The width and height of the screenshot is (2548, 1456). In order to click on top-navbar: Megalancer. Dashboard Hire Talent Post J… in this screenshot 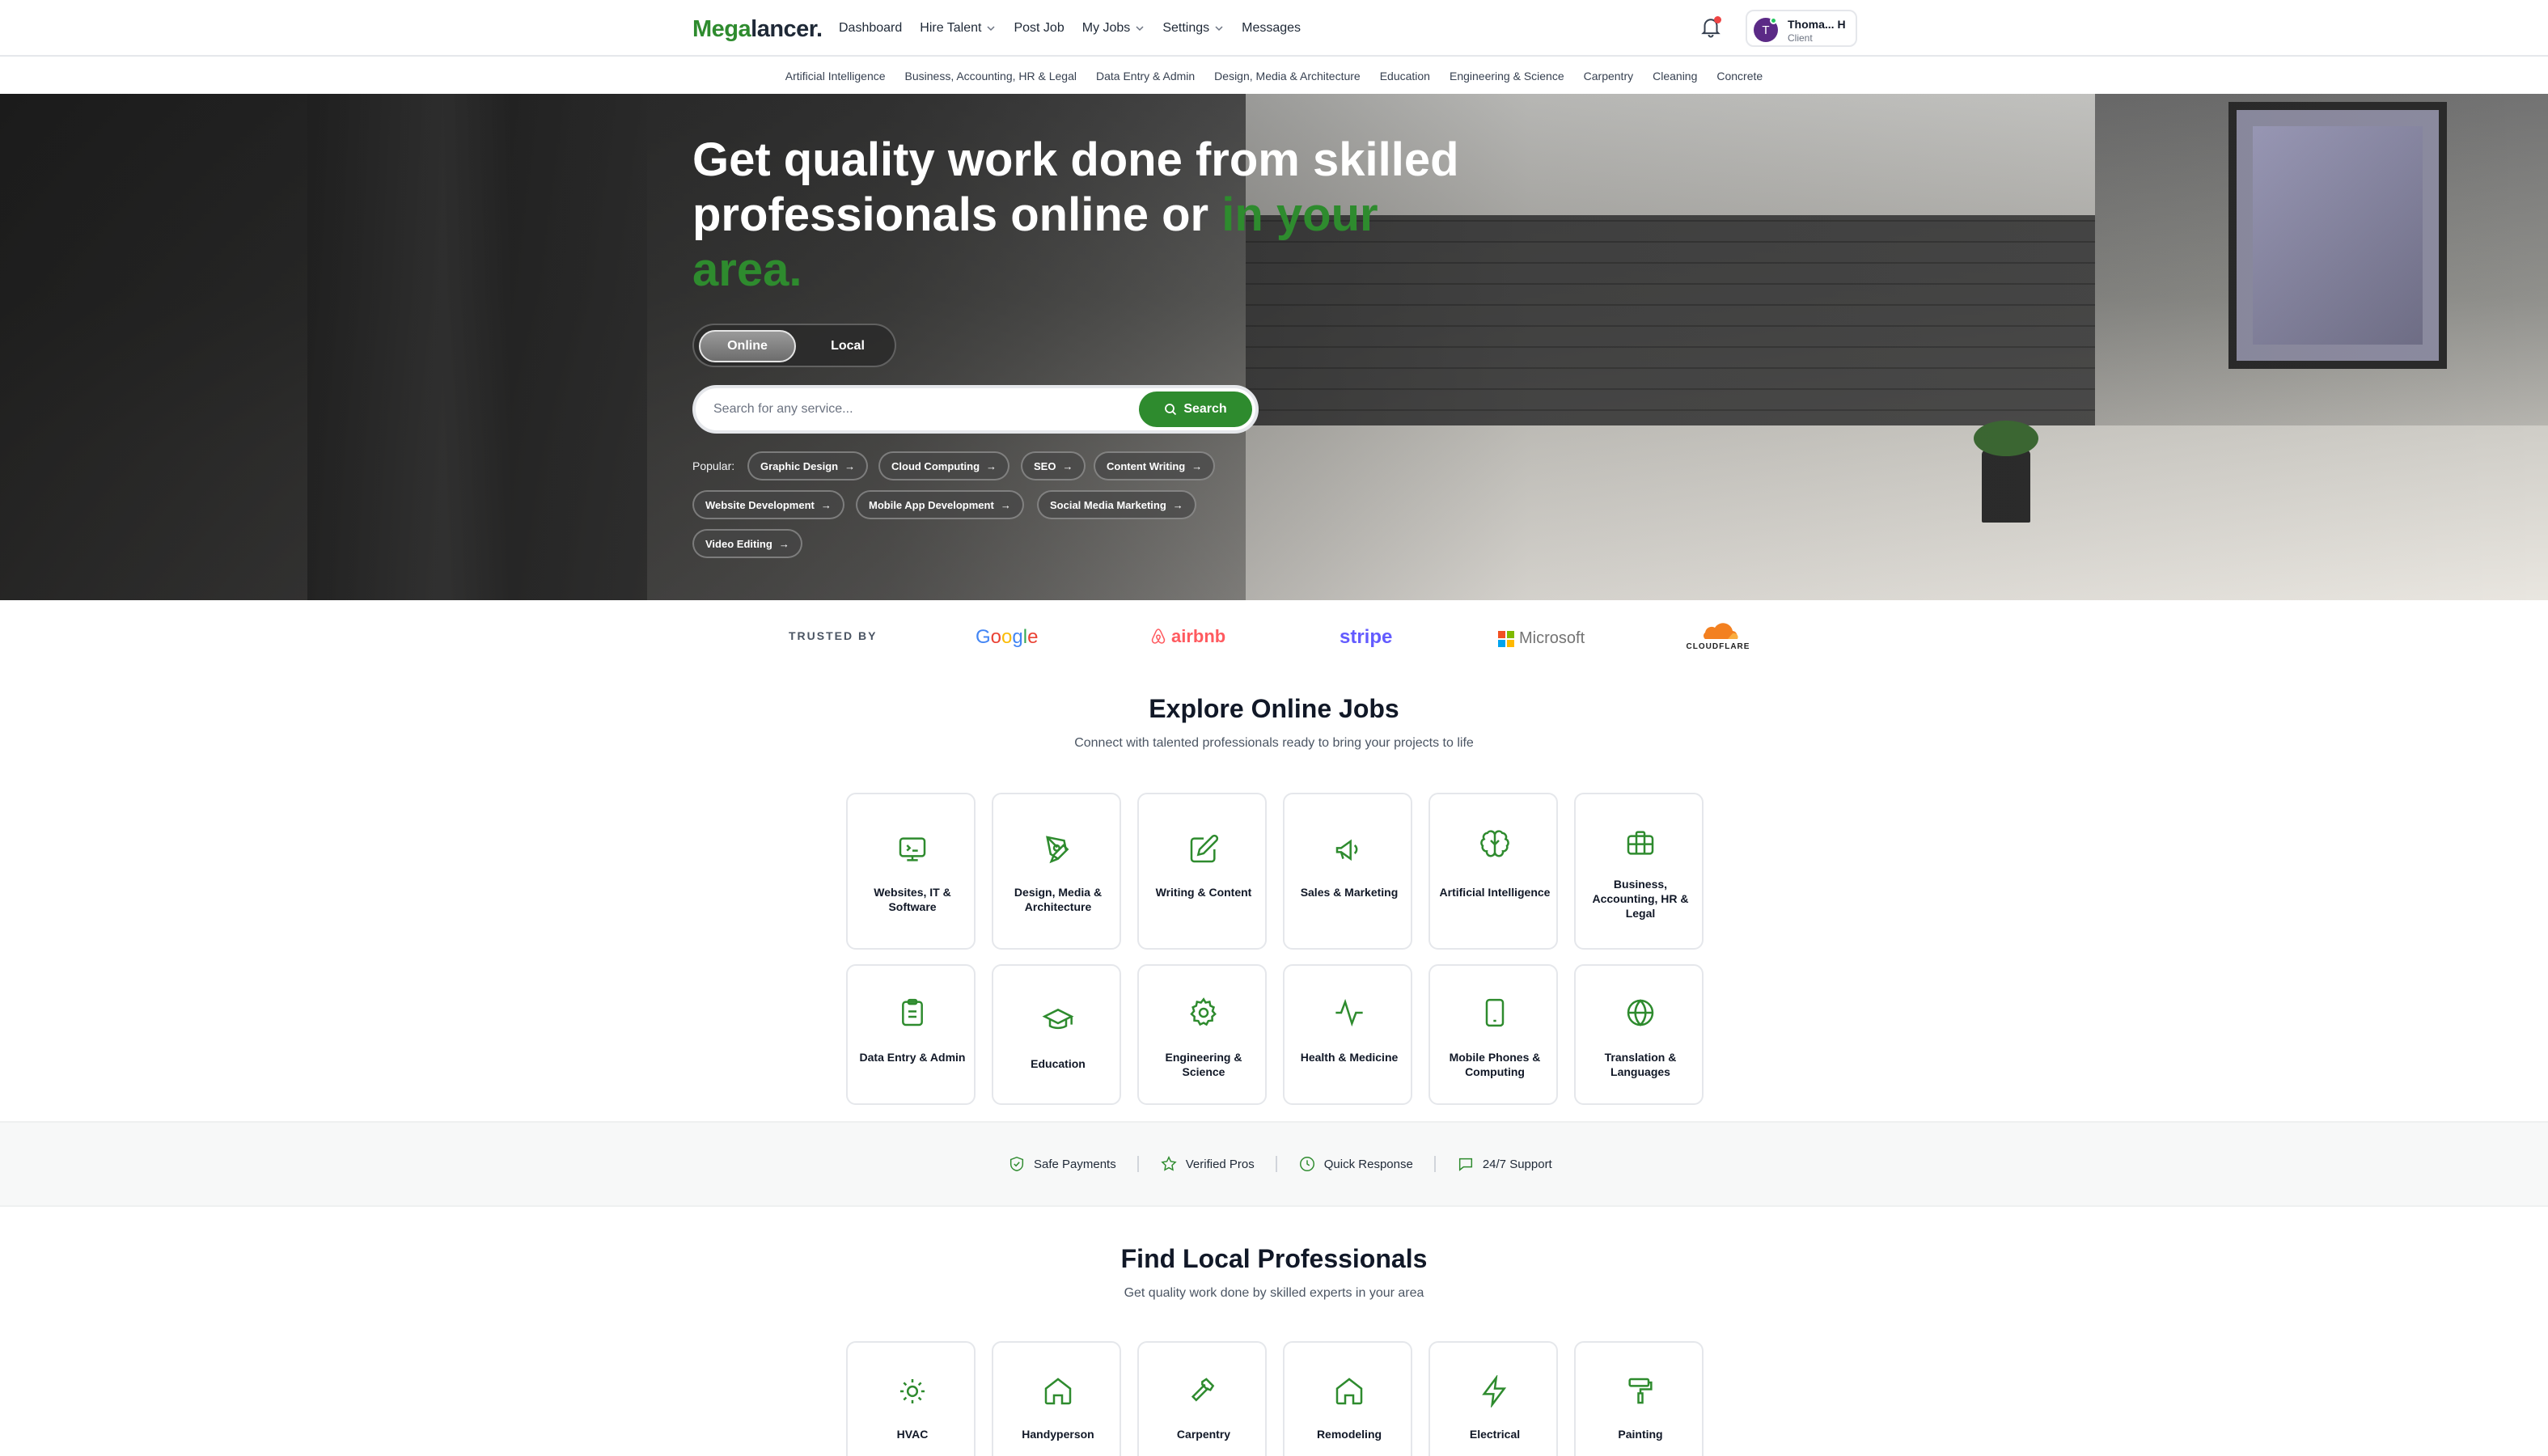, I will do `click(1274, 28)`.